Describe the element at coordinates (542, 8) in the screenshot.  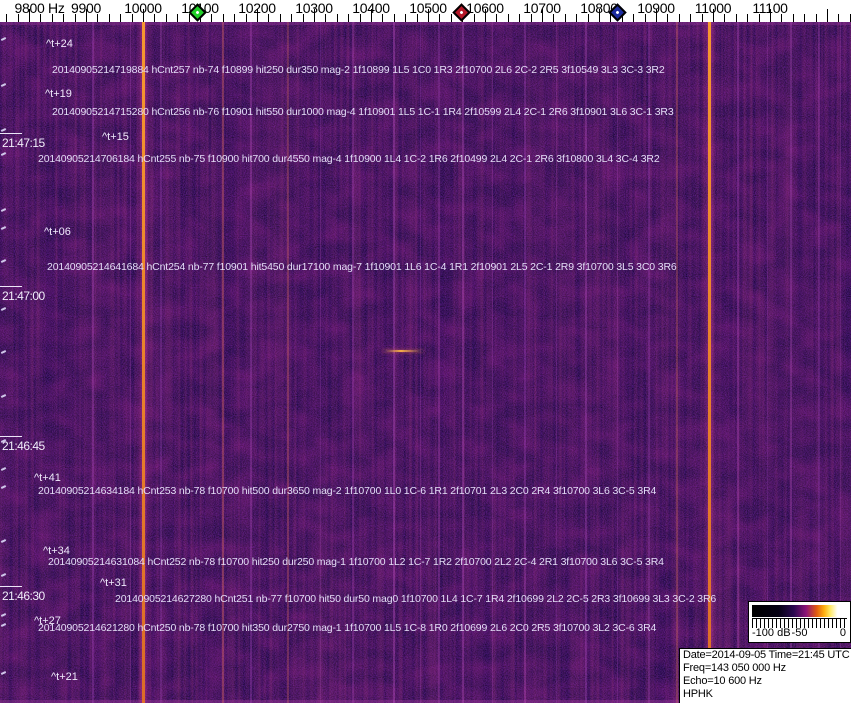
I see `frequency-tick-label: 10700` at that location.